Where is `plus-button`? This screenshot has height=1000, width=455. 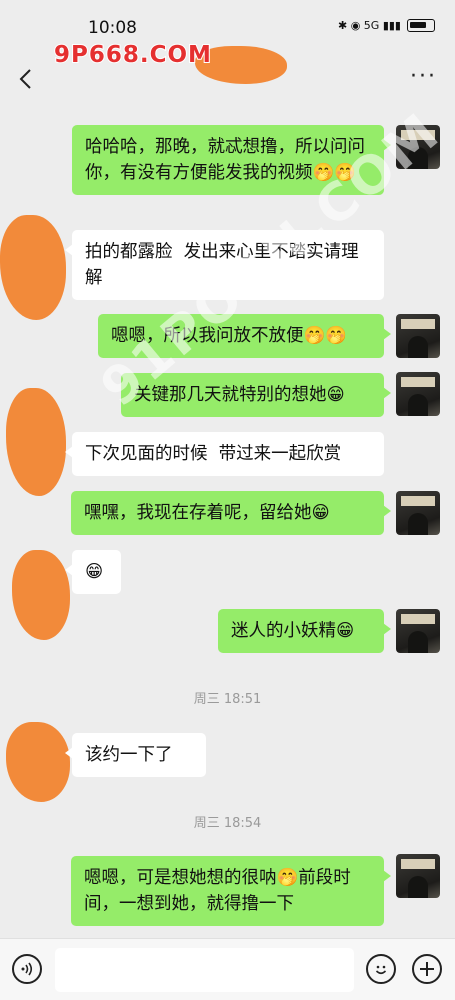
plus-button is located at coordinates (427, 969).